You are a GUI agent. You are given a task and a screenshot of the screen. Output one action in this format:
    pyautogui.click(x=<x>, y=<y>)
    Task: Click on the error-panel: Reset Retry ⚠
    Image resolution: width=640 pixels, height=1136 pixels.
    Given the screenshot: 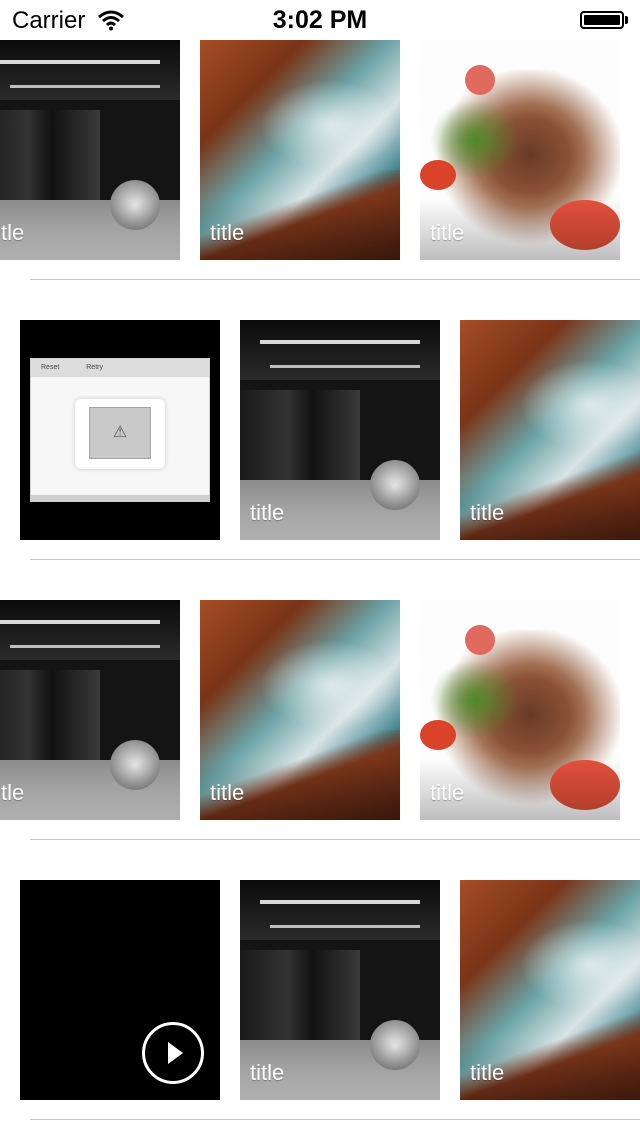 What is the action you would take?
    pyautogui.click(x=120, y=430)
    